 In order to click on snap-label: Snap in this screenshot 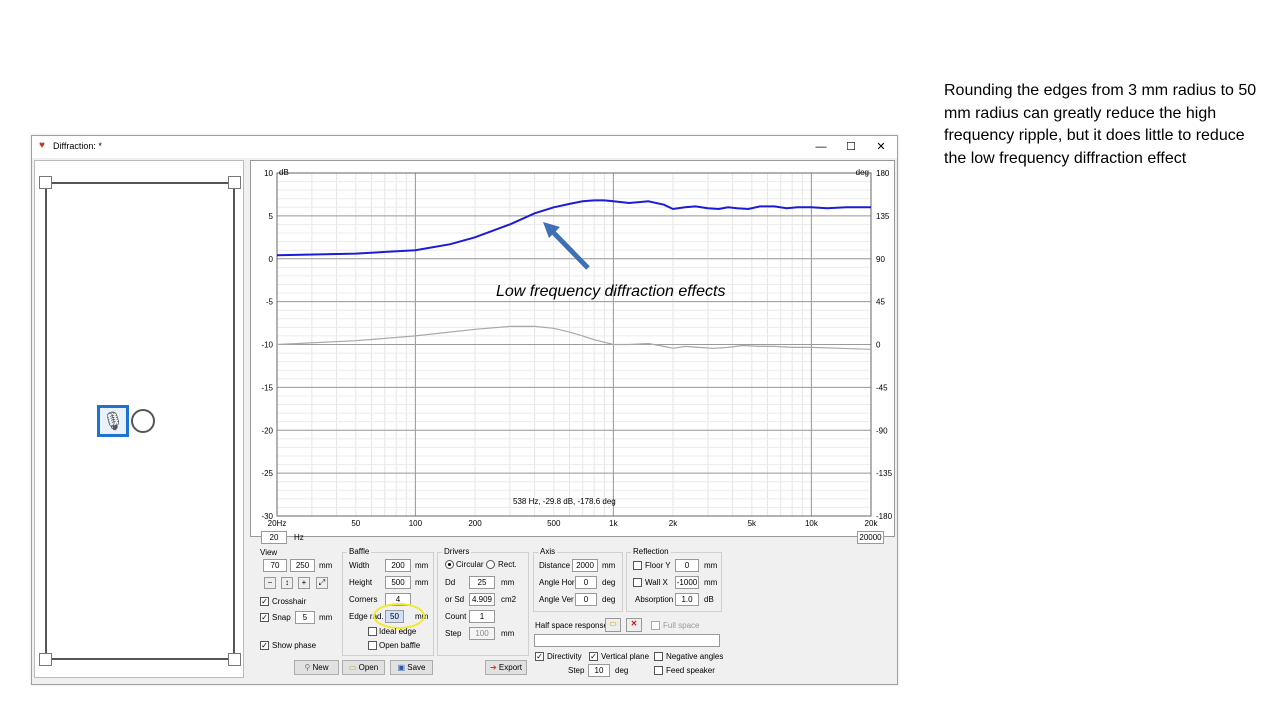, I will do `click(281, 617)`.